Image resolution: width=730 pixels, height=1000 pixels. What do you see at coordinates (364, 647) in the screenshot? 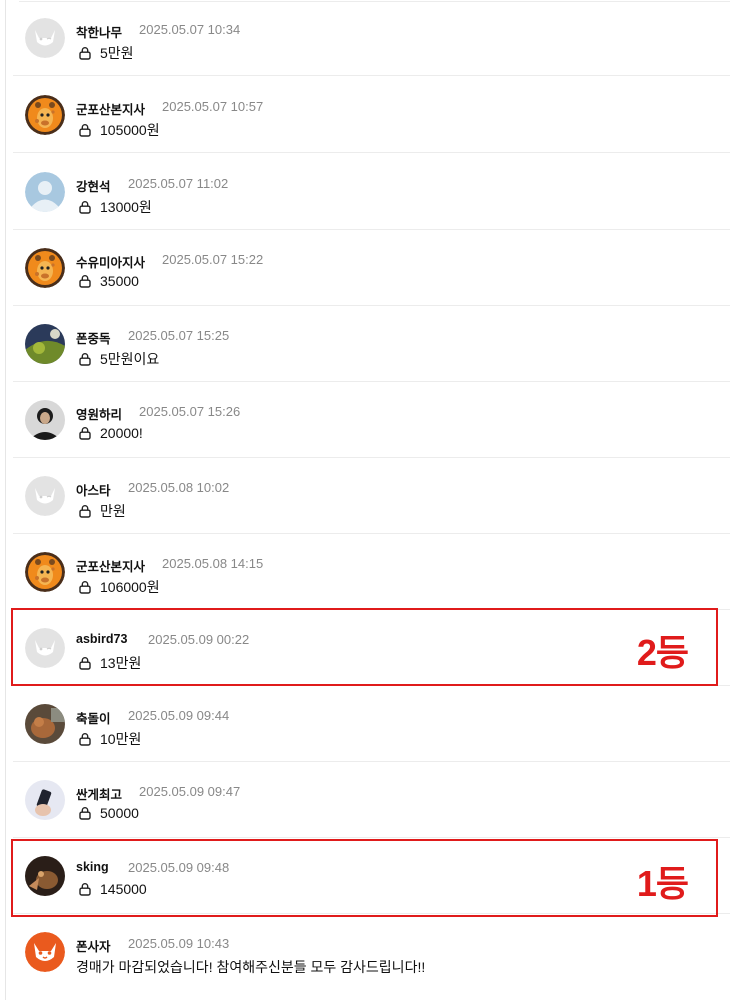
I see `rank-highlight-box: 2등` at bounding box center [364, 647].